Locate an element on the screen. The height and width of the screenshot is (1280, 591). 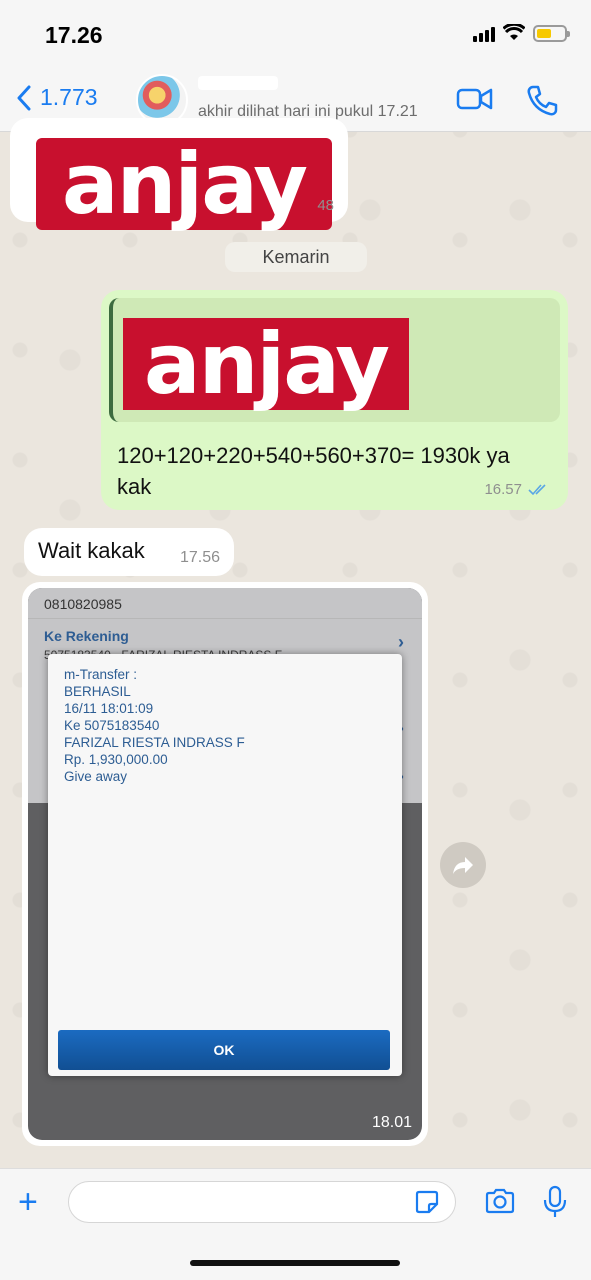
message-text: Wait kakak is located at coordinates (91, 550).